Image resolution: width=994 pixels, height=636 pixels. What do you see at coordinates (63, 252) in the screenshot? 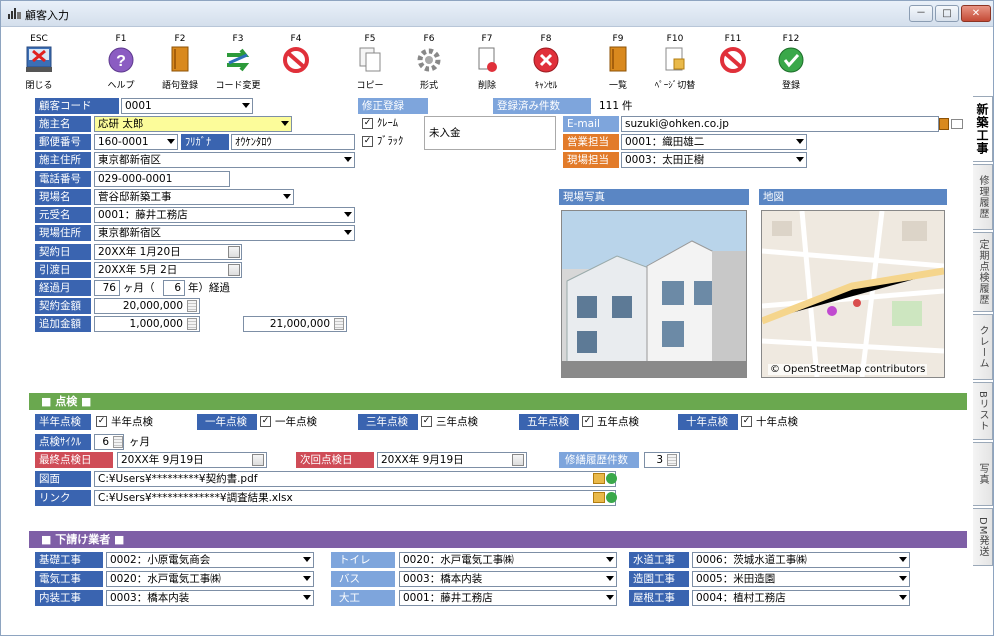
I see `contract-date-label: 契約日` at bounding box center [63, 252].